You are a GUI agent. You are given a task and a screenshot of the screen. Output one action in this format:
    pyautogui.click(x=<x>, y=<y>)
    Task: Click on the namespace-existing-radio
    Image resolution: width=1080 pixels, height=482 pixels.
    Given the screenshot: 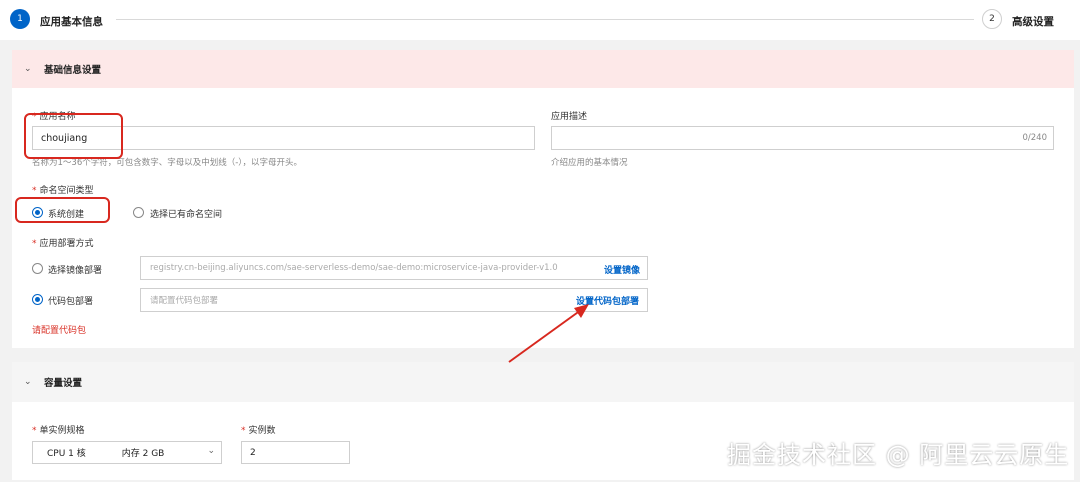 What is the action you would take?
    pyautogui.click(x=138, y=212)
    